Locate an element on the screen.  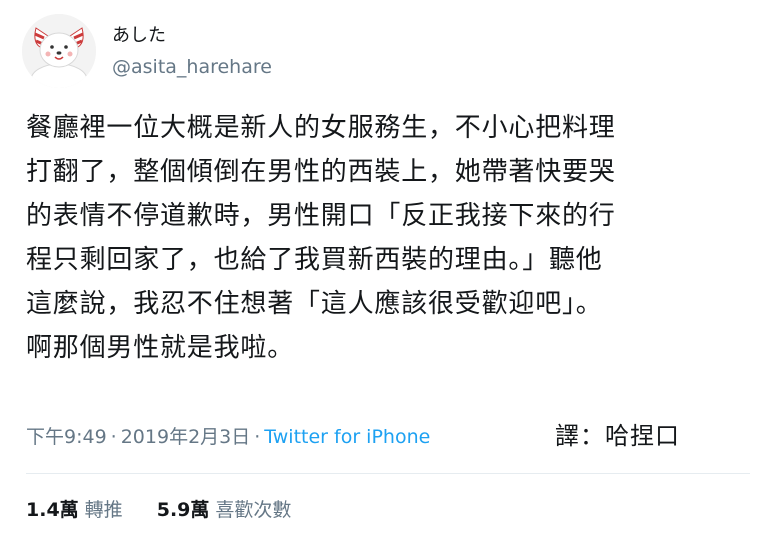
tweet-text-line: 這麼說，我忍不住想著「這人應該很受歡迎吧」。 is located at coordinates (314, 304).